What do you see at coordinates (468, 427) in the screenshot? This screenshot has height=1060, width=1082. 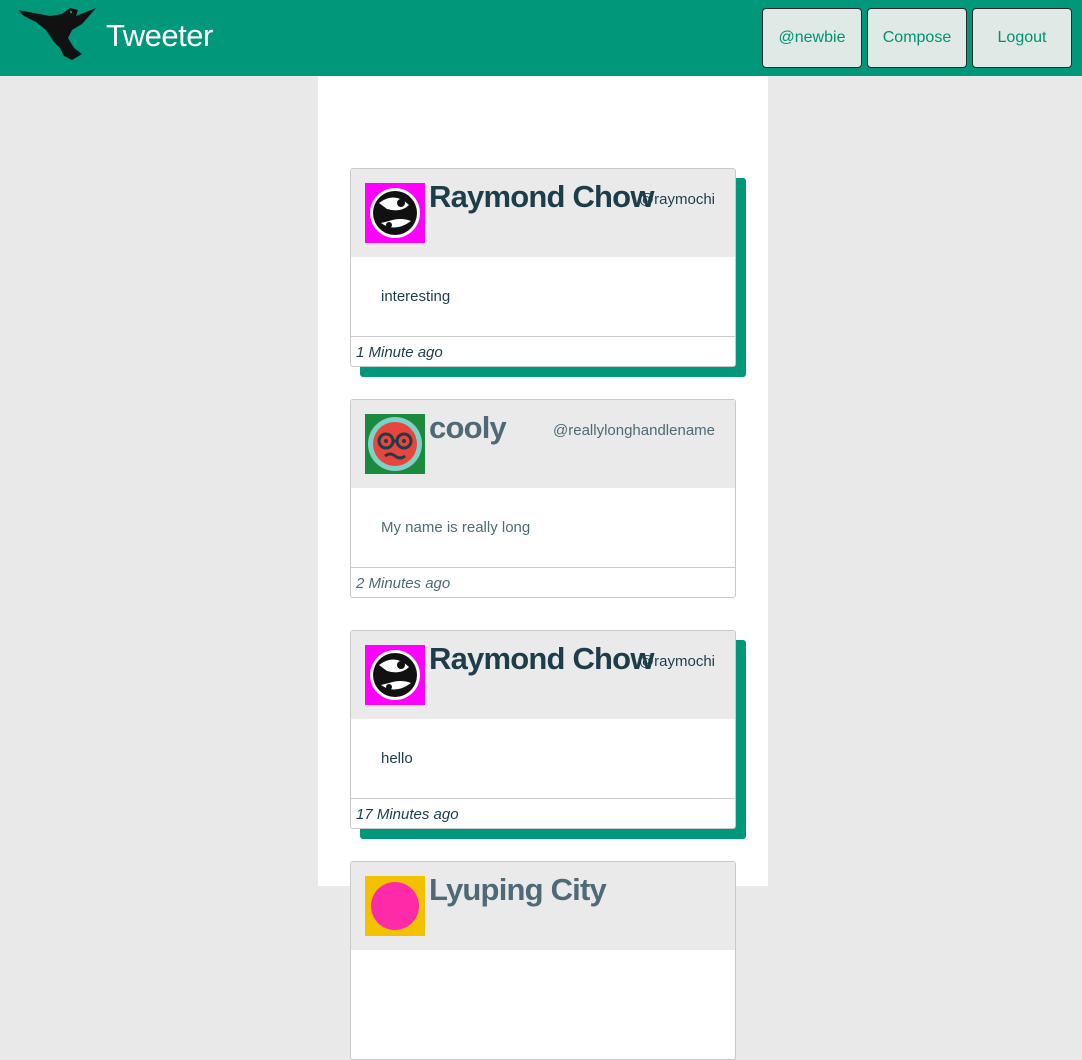 I see `tweet-author-name: cooly` at bounding box center [468, 427].